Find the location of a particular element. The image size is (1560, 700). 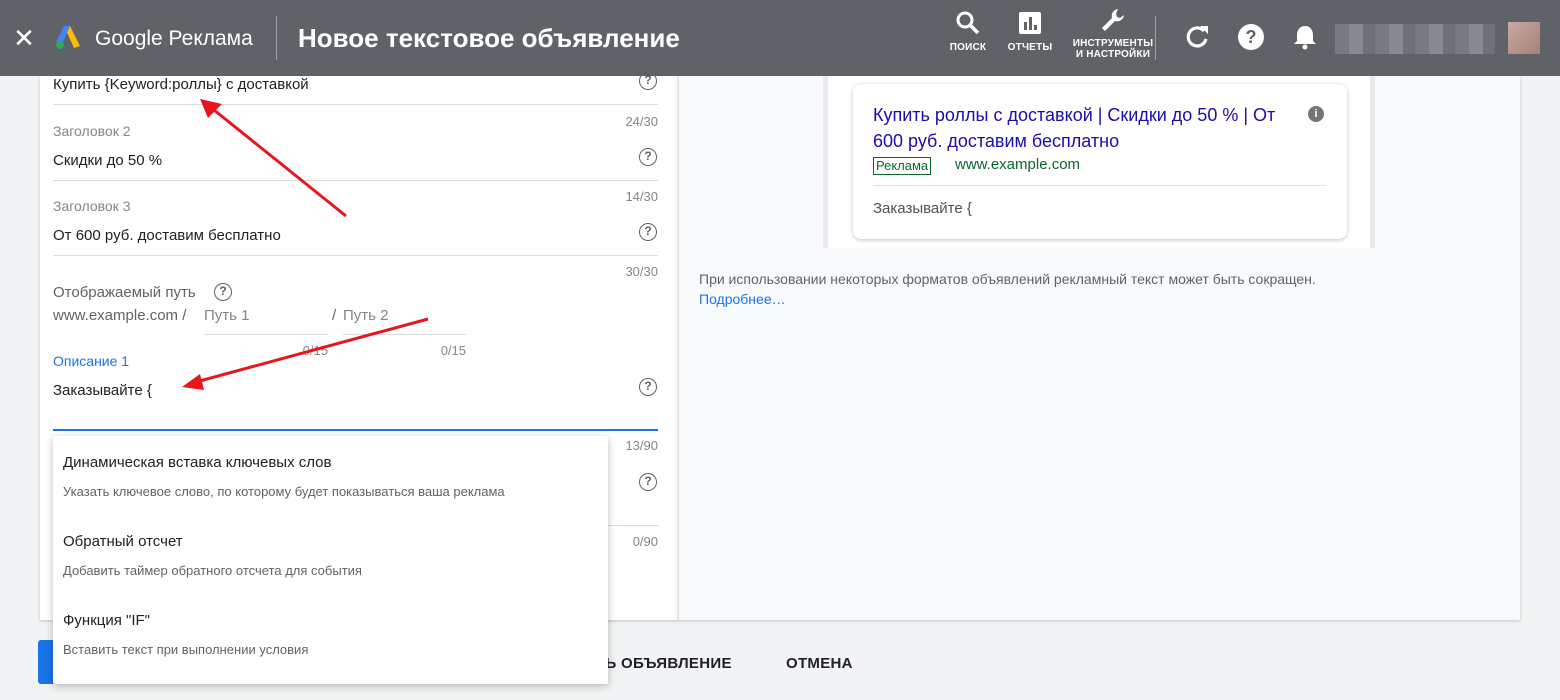

headline3-underline is located at coordinates (355, 255).